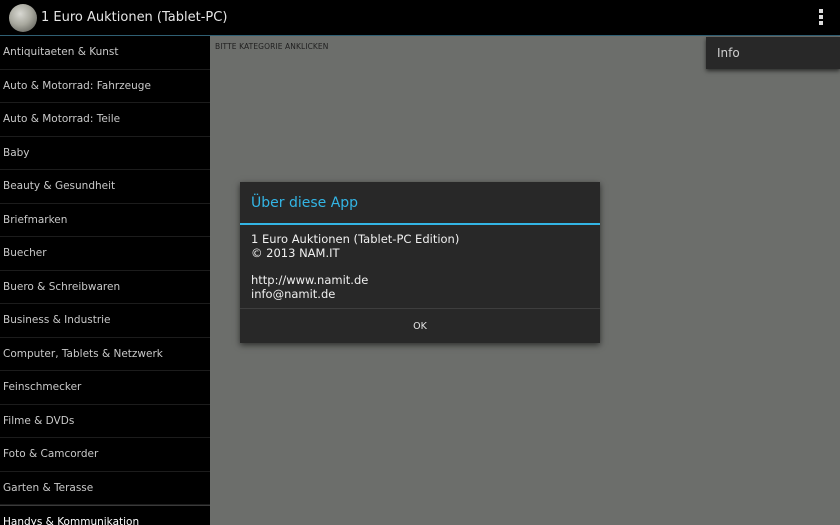  Describe the element at coordinates (134, 17) in the screenshot. I see `app-title: 1 Euro Auktionen (Tablet-PC)` at that location.